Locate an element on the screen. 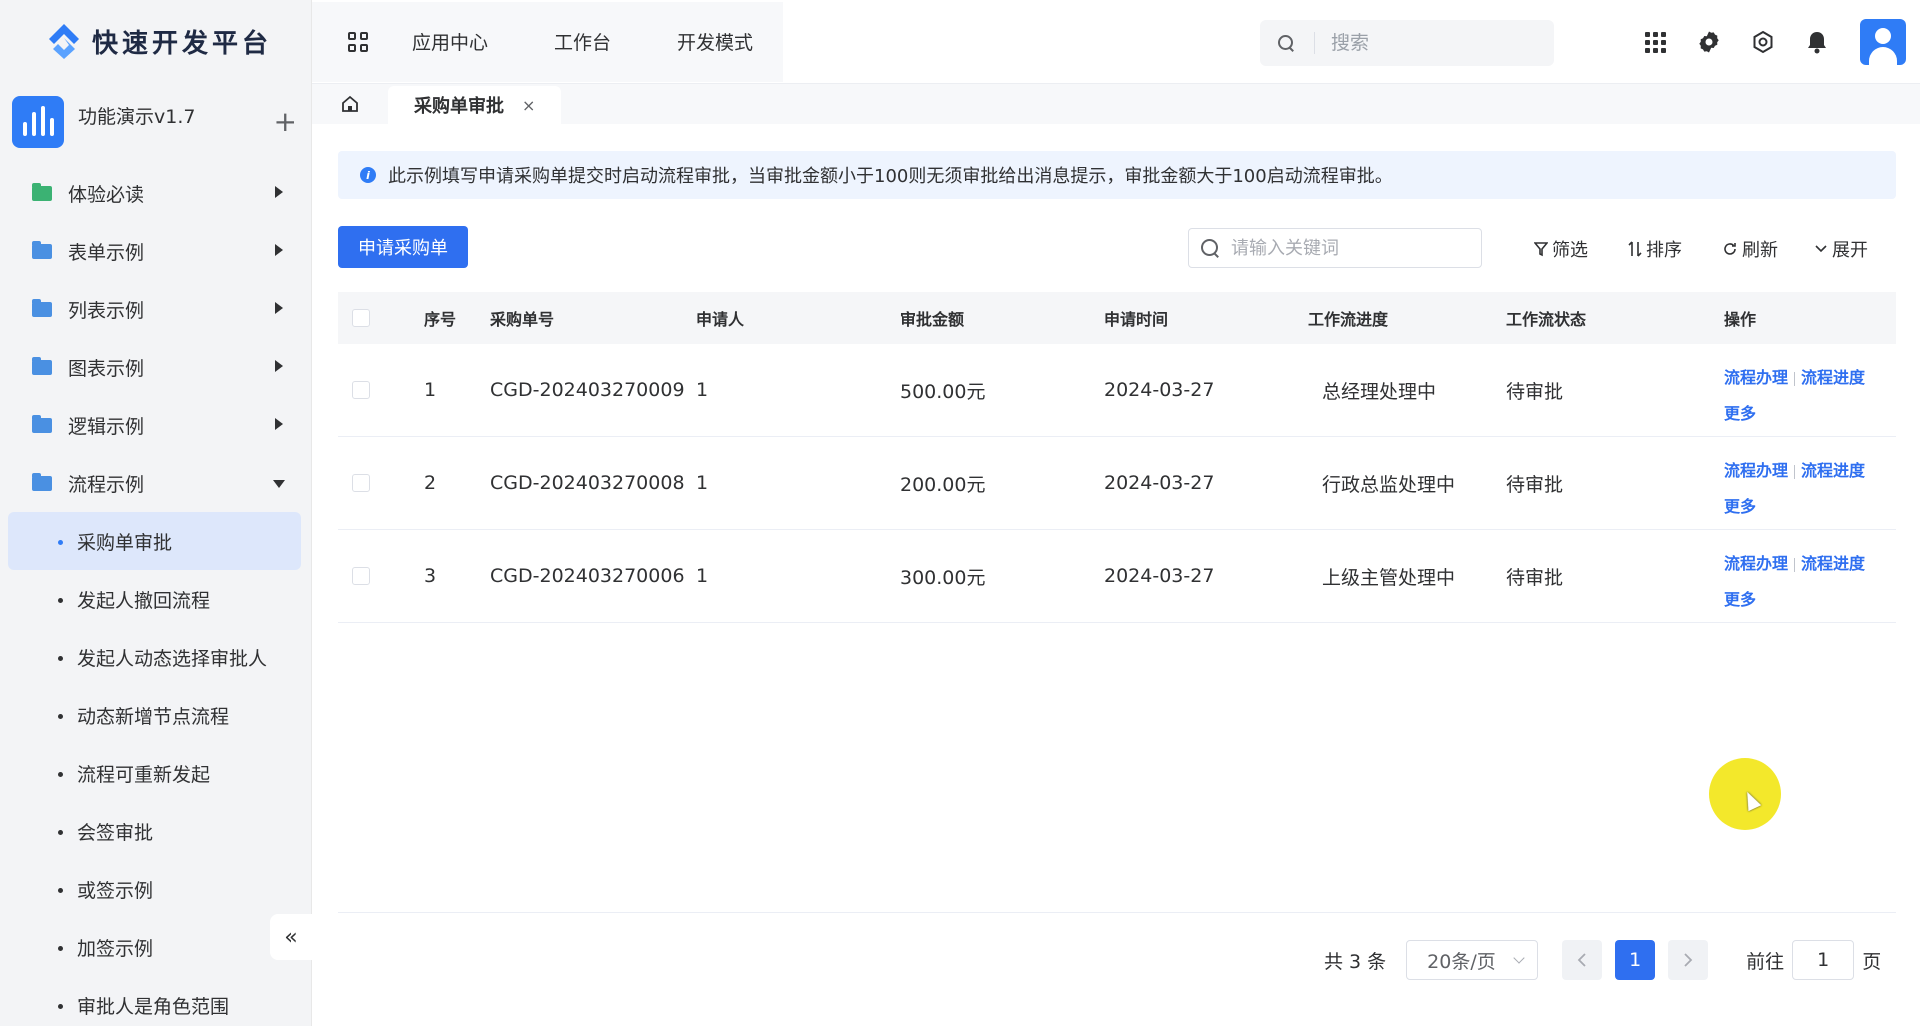 The image size is (1920, 1026). submenu-item-label: 加签示例 is located at coordinates (115, 948).